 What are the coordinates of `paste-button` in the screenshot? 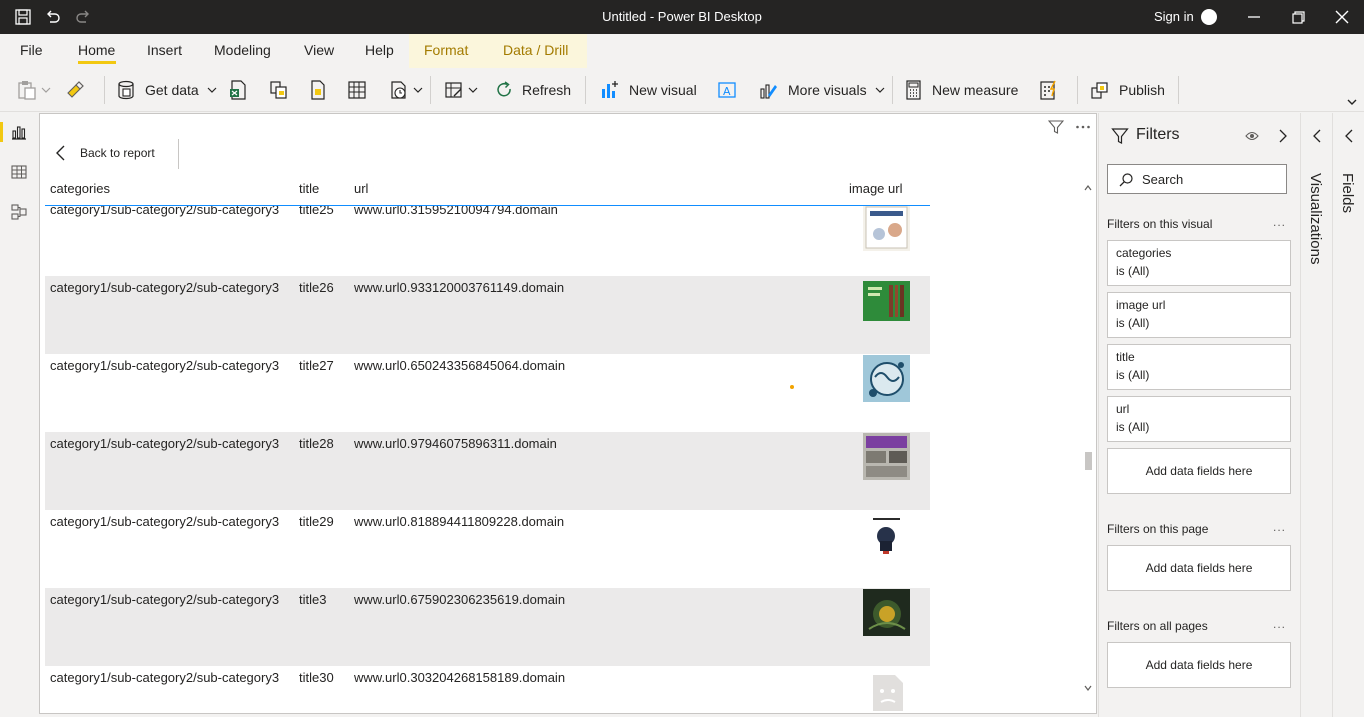 It's located at (33, 90).